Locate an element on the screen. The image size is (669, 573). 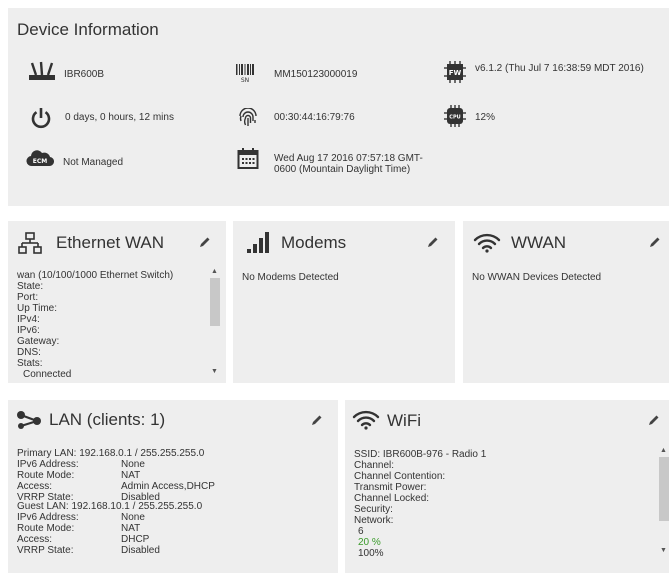
calendar-icon is located at coordinates (248, 158).